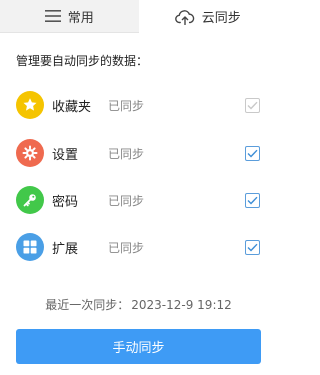 The width and height of the screenshot is (320, 375). Describe the element at coordinates (82, 61) in the screenshot. I see `section-title: 管理要自动同步的数据：` at that location.